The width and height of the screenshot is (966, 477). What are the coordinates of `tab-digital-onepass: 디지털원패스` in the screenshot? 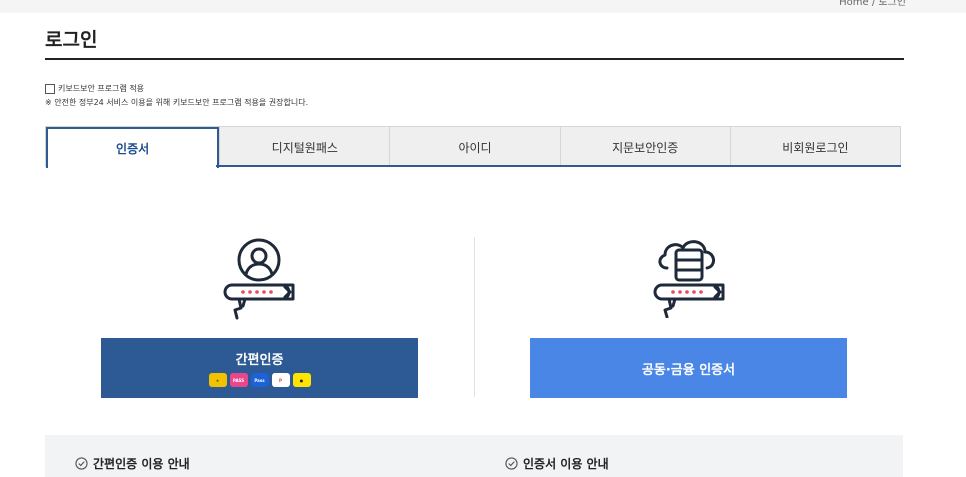 It's located at (304, 147).